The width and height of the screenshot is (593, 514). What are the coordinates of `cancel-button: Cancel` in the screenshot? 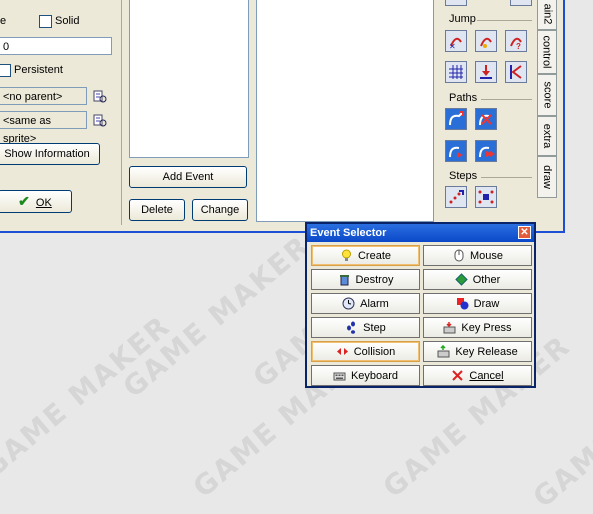 It's located at (477, 375).